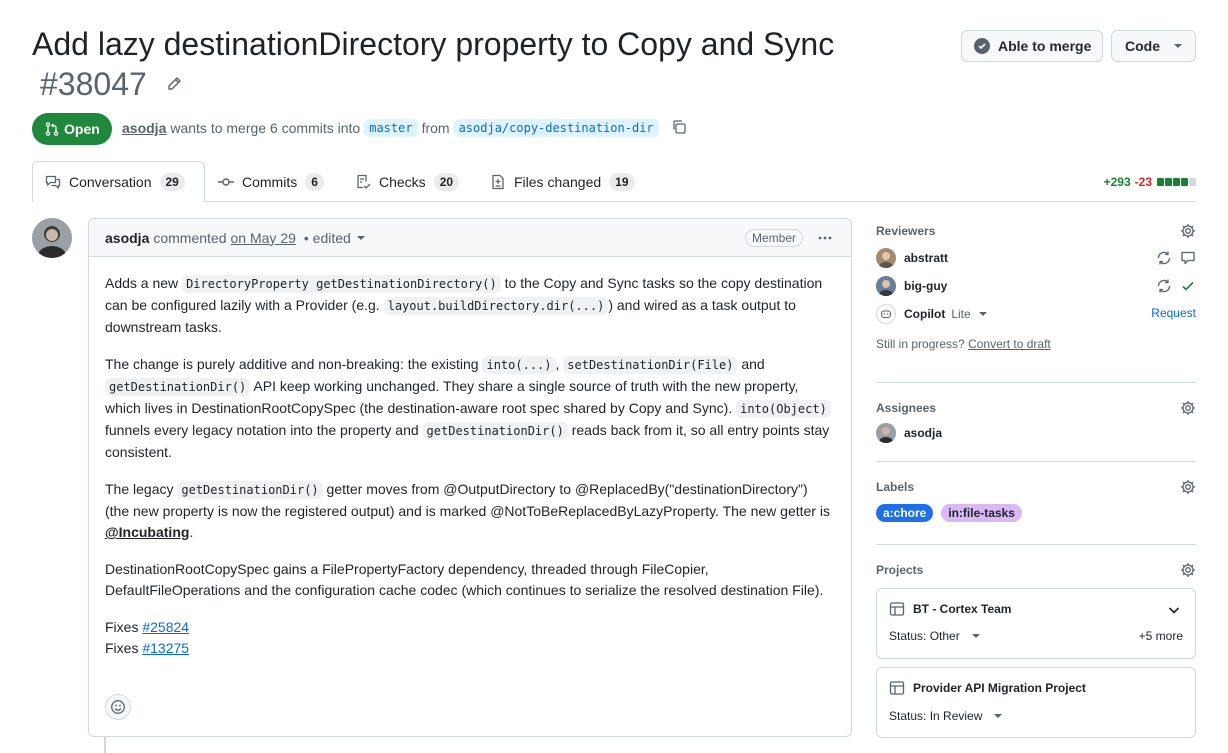  What do you see at coordinates (981, 513) in the screenshot?
I see `label-pill: in:file-tasks` at bounding box center [981, 513].